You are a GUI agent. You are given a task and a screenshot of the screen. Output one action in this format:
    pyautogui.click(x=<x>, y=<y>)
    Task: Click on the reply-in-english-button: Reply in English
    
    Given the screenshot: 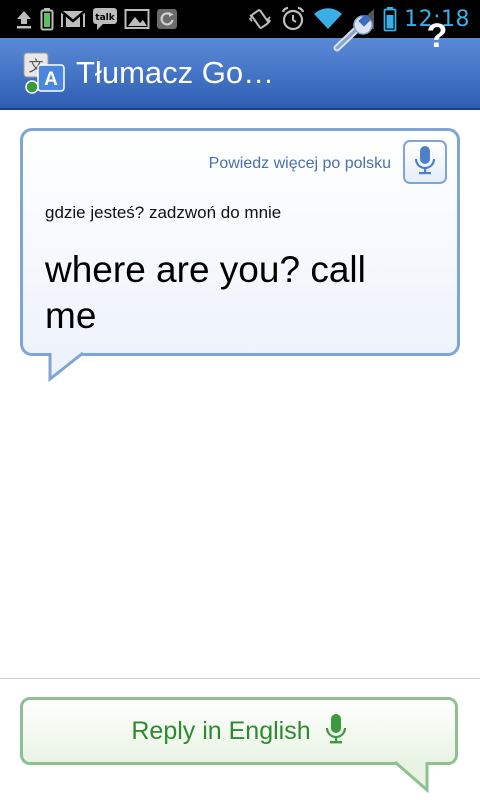 What is the action you would take?
    pyautogui.click(x=239, y=731)
    